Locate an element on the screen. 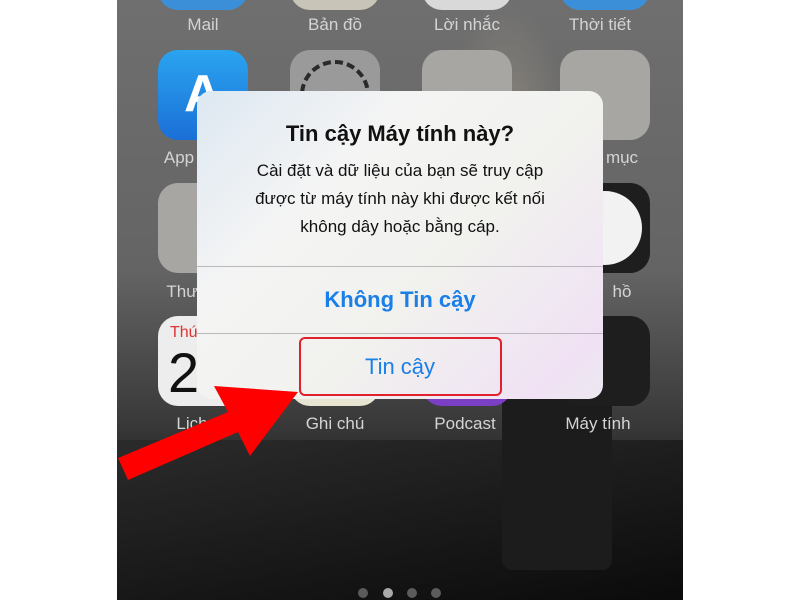 The width and height of the screenshot is (800, 600). arrow-icon is located at coordinates (208, 433).